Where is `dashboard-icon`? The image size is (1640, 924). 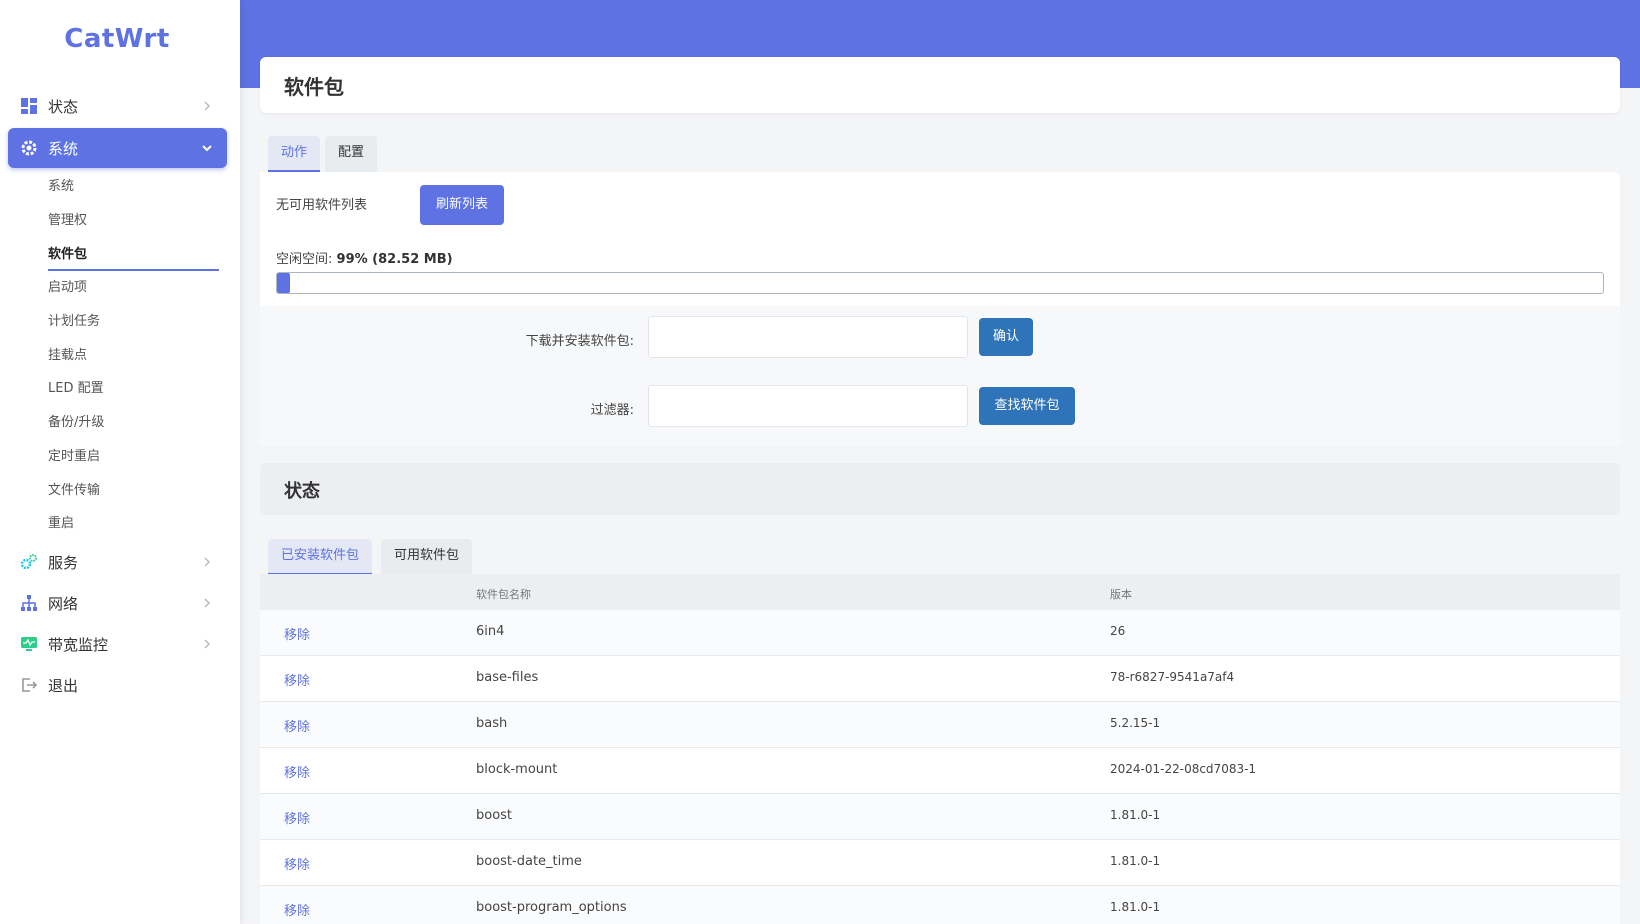
dashboard-icon is located at coordinates (29, 106).